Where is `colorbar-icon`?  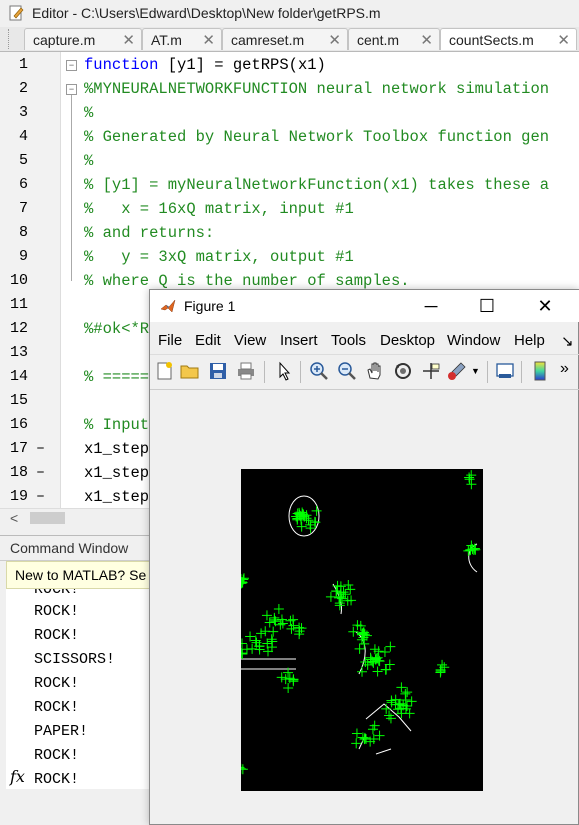 colorbar-icon is located at coordinates (540, 371).